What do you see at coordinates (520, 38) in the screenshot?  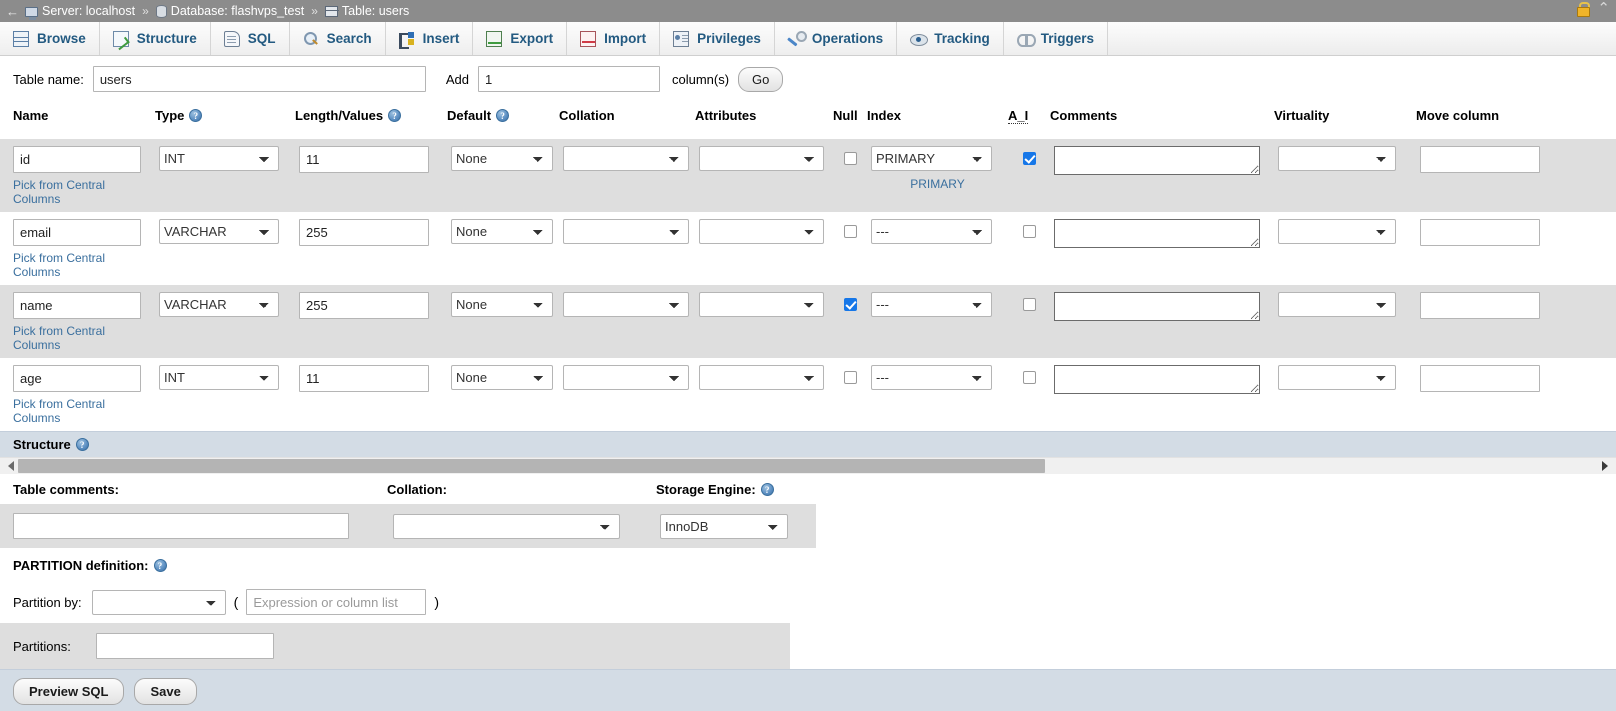 I see `tab-export: Export` at bounding box center [520, 38].